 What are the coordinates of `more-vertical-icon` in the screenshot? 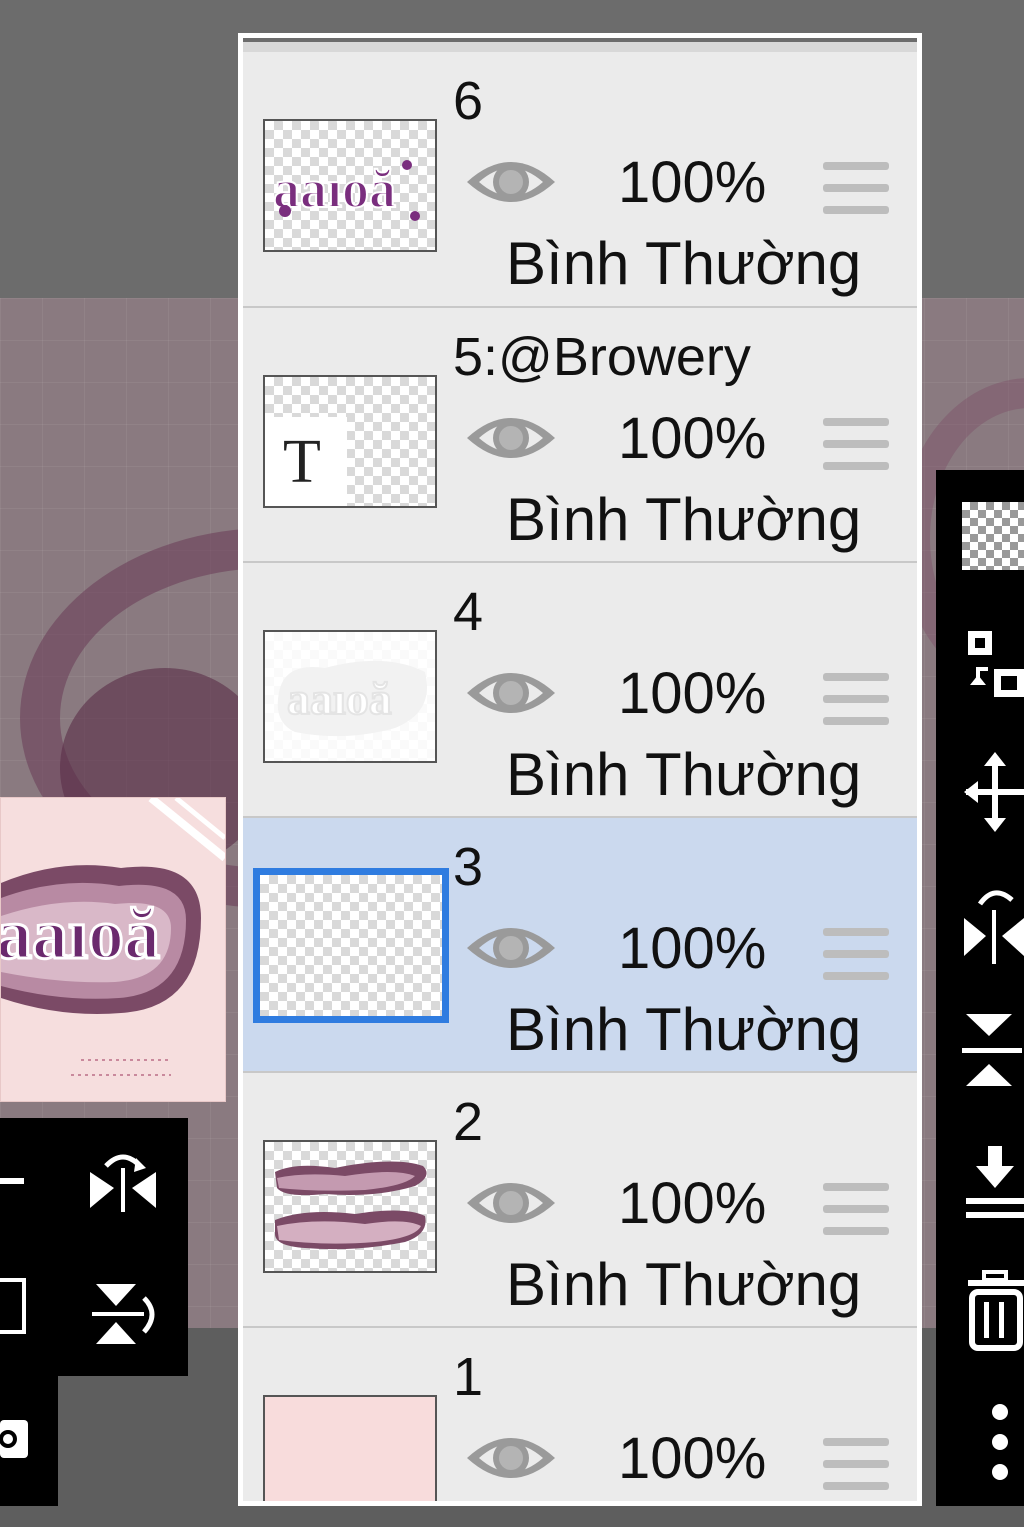 It's located at (1000, 1442).